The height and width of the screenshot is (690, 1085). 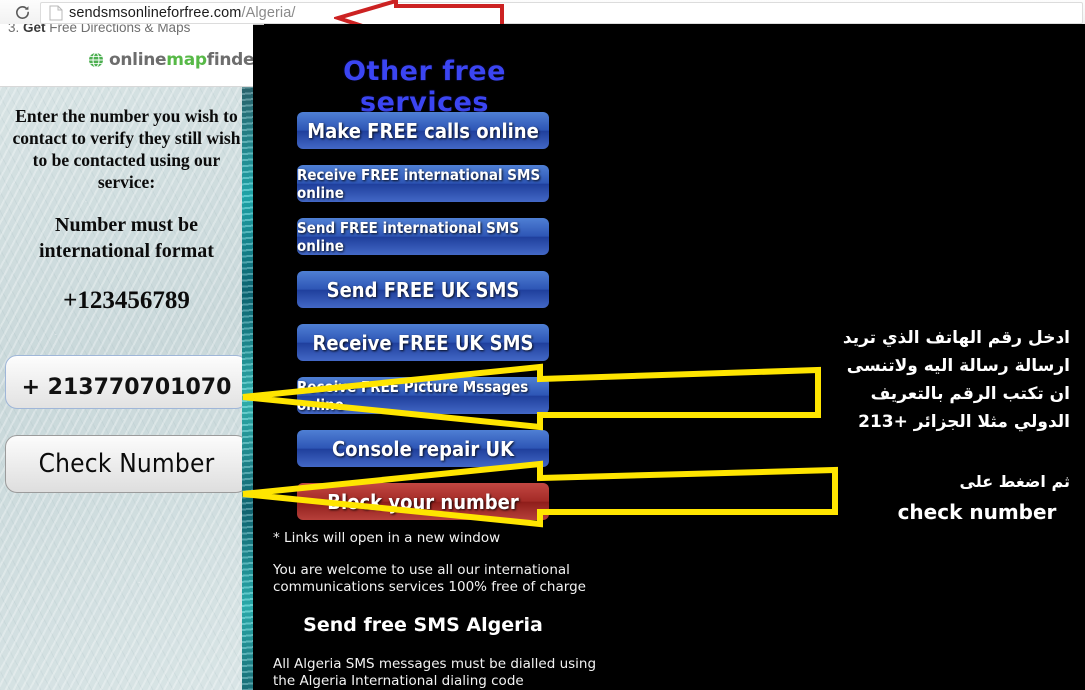 What do you see at coordinates (182, 13) in the screenshot?
I see `address-bar-url: sendsmsonlineforfree.com/Algeria/` at bounding box center [182, 13].